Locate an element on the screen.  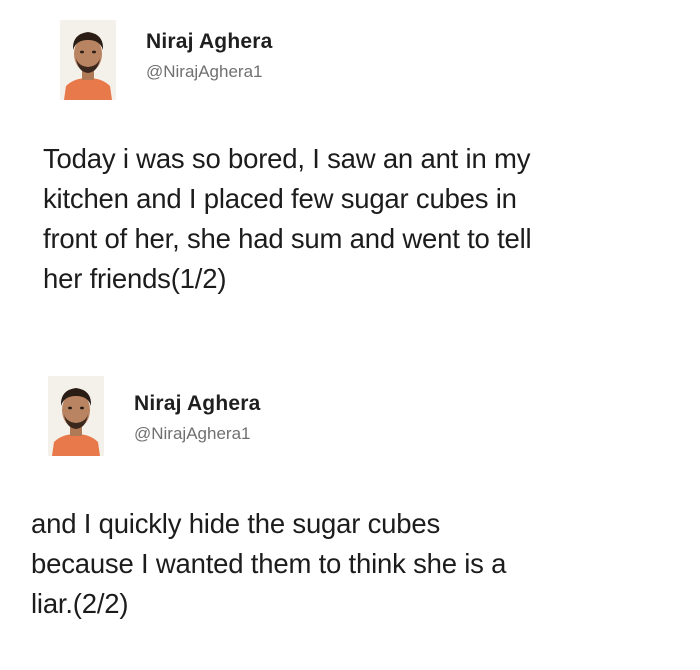
tweet-text-line: liar.(2/2) is located at coordinates (80, 603).